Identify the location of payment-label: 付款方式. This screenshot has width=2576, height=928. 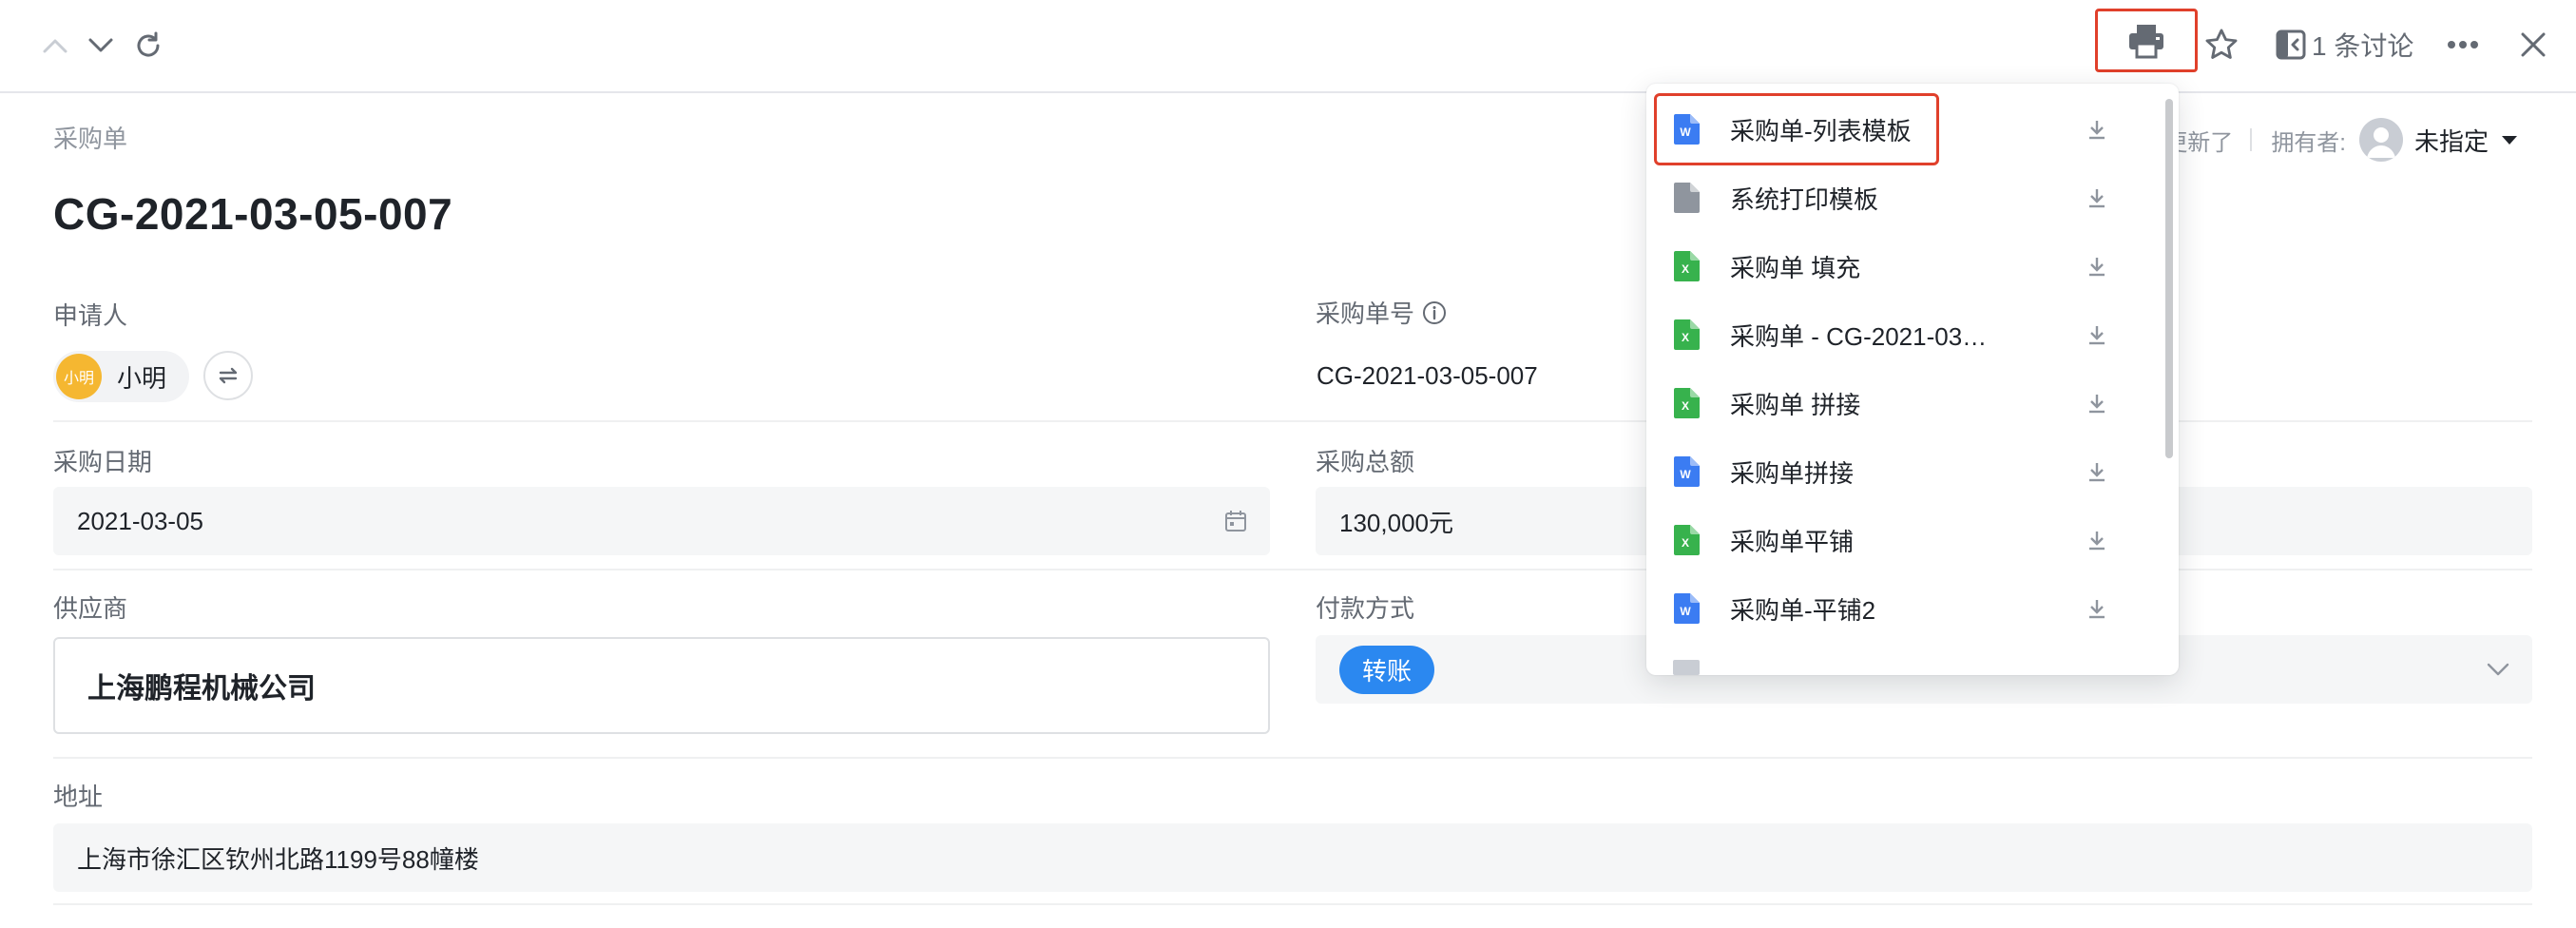
(1365, 608).